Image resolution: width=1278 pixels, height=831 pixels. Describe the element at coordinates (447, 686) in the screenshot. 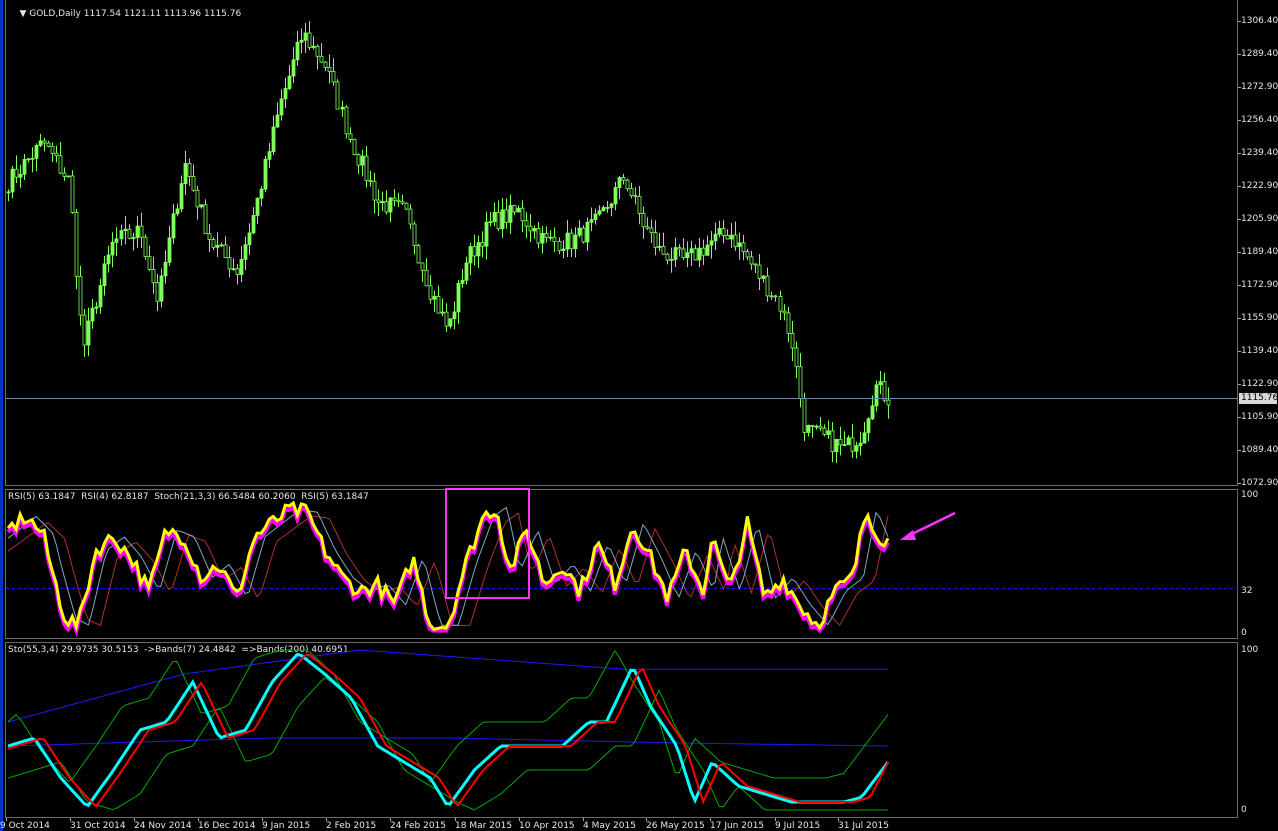

I see `bands200-upper` at that location.